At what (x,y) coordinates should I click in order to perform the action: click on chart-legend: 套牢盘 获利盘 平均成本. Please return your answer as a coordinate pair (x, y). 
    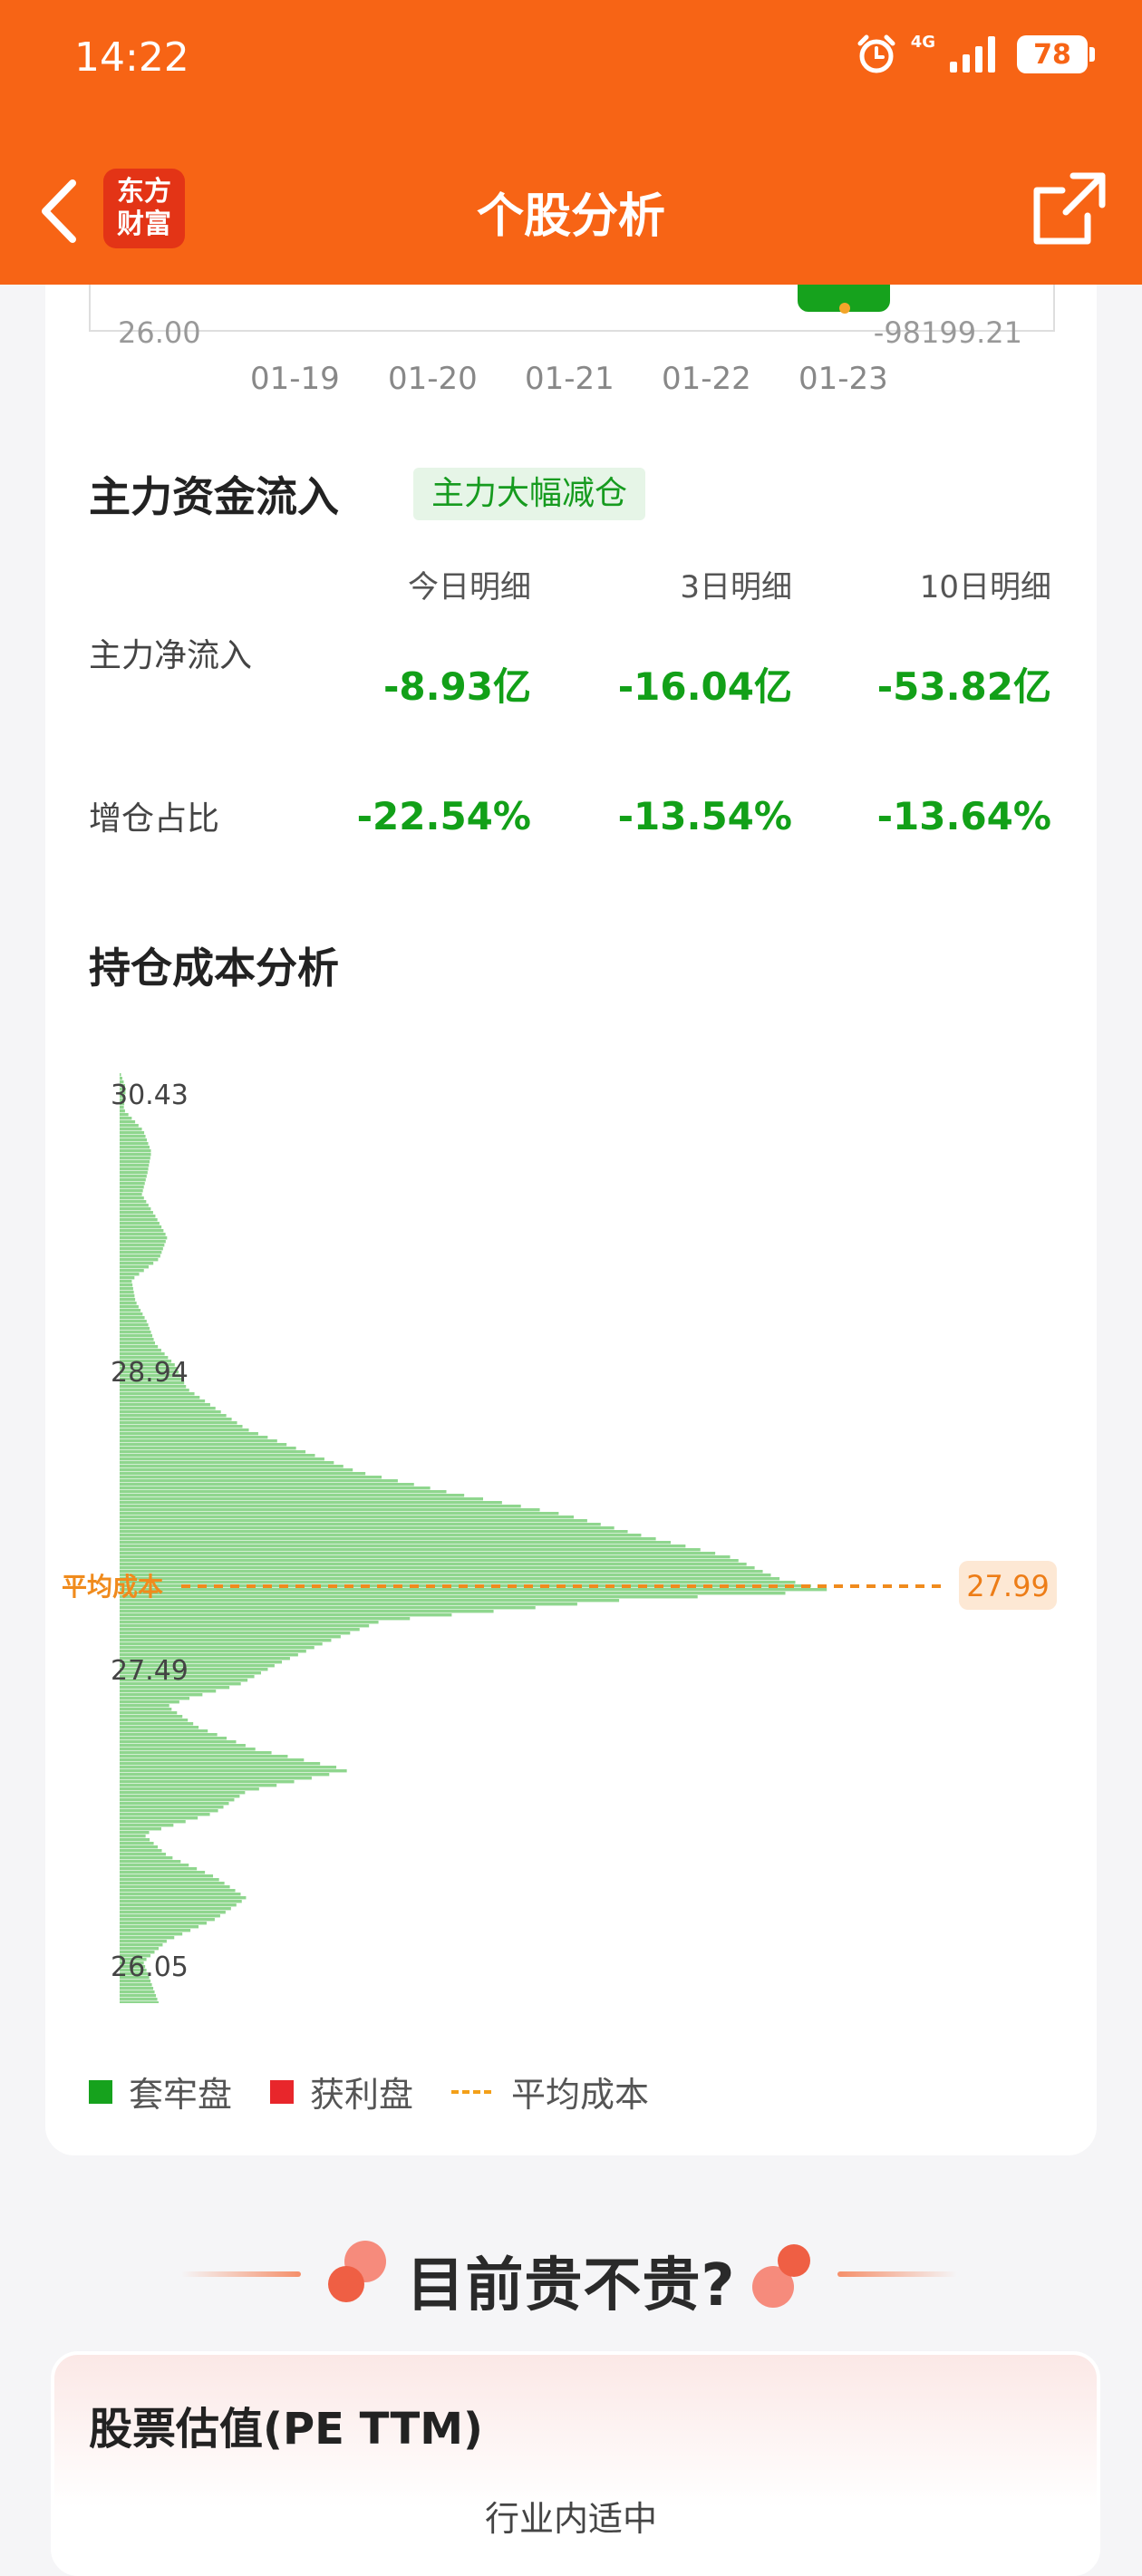
    Looking at the image, I should click on (388, 2091).